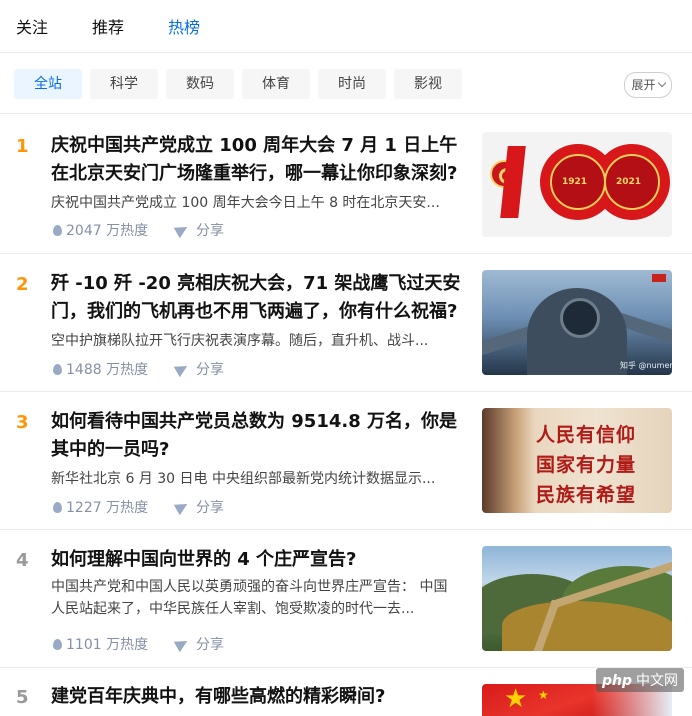 This screenshot has height=716, width=692. I want to click on category-bar: 全站 科学 数码 体育 时尚 影视, so click(346, 83).